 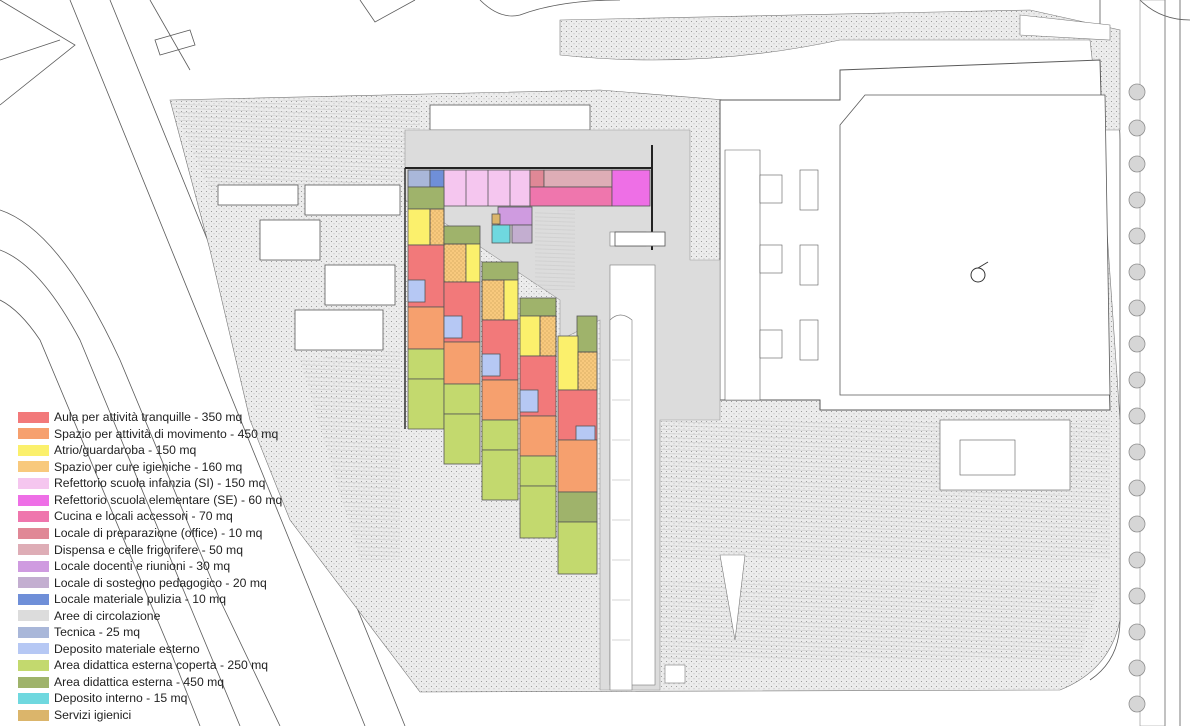 What do you see at coordinates (160, 483) in the screenshot?
I see `legend-label: Refettorio scuola infanzia (SI) - 150 mq` at bounding box center [160, 483].